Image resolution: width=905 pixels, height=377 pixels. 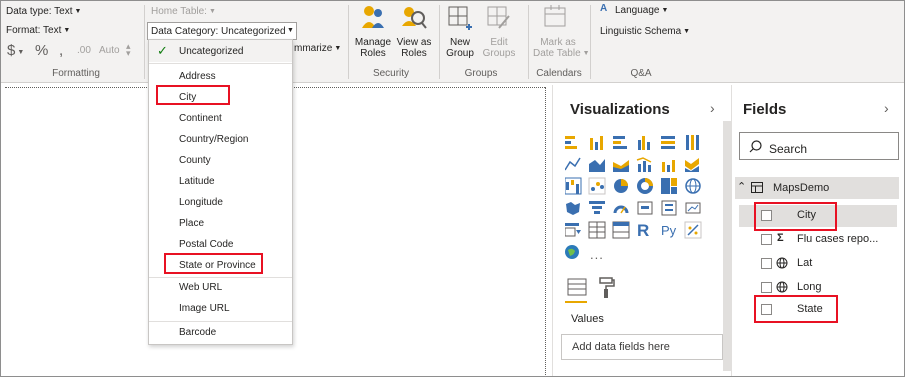 What do you see at coordinates (604, 8) in the screenshot?
I see `language-icon: A` at bounding box center [604, 8].